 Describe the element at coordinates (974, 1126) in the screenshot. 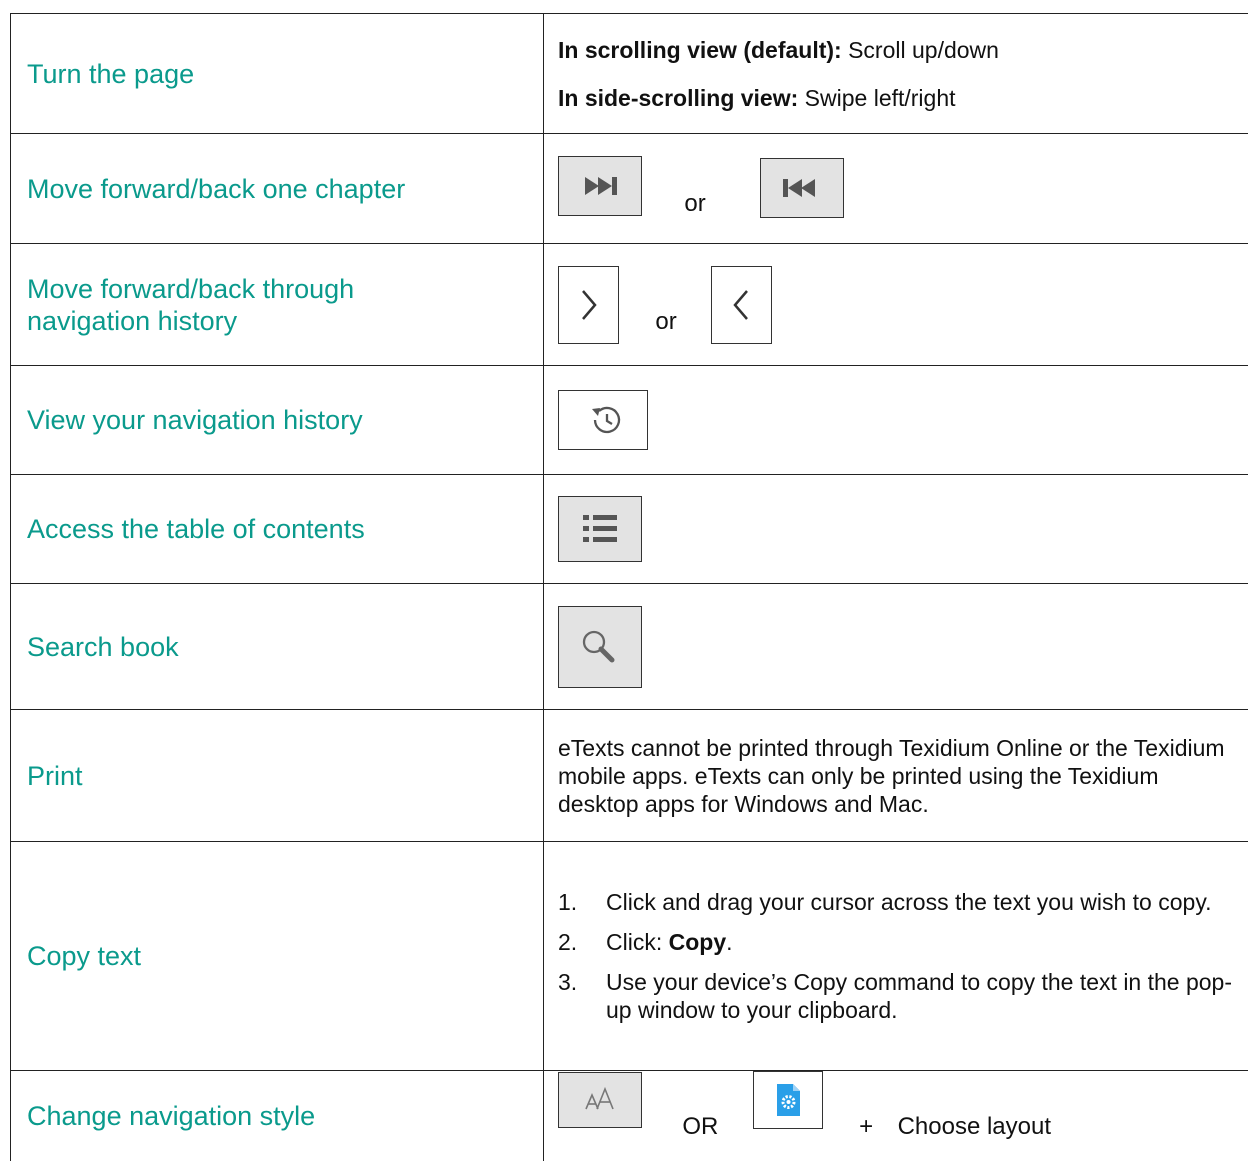

I see `choose-layout-text: Choose layout` at that location.